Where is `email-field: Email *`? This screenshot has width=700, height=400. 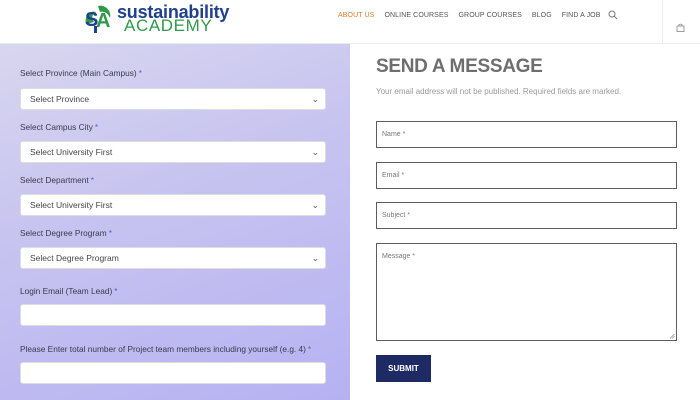
email-field: Email * is located at coordinates (526, 175).